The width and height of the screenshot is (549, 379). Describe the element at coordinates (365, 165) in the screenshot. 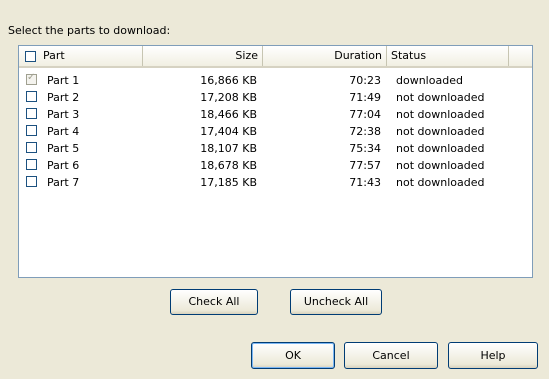

I see `part-duration: 77:57` at that location.